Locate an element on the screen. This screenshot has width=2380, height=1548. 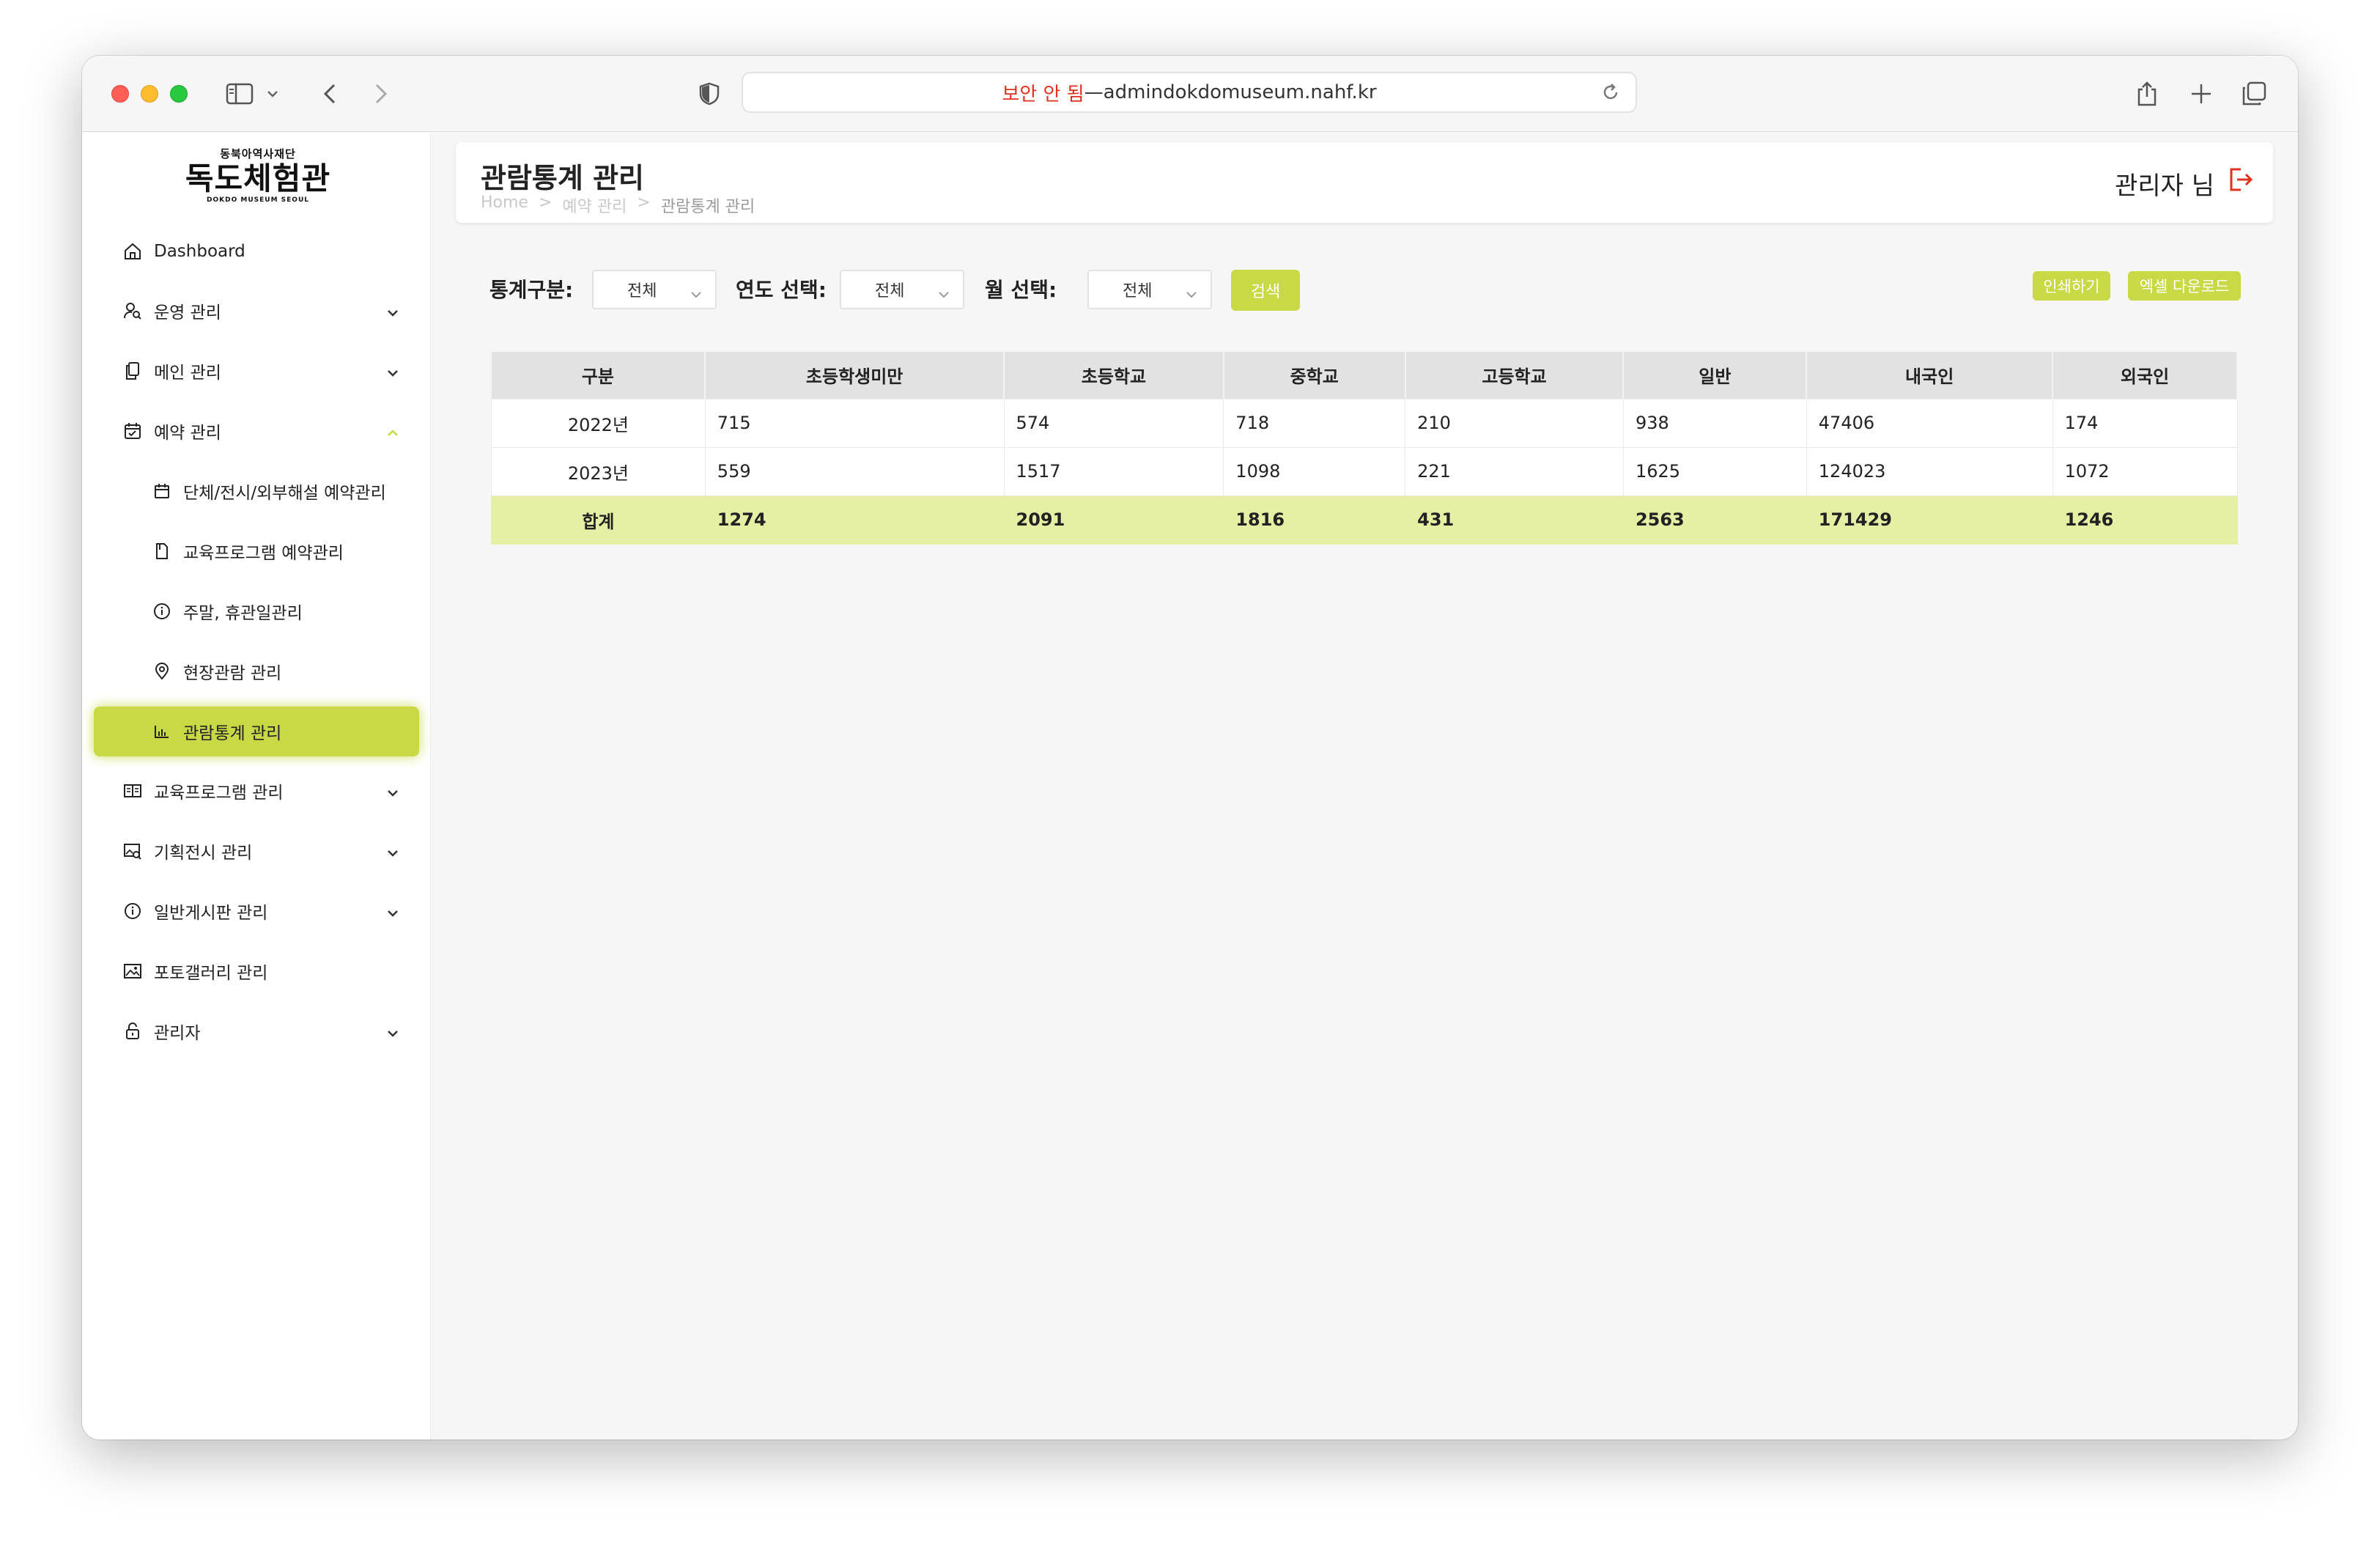
sidebar-item-label: 메인 관리 is located at coordinates (187, 373).